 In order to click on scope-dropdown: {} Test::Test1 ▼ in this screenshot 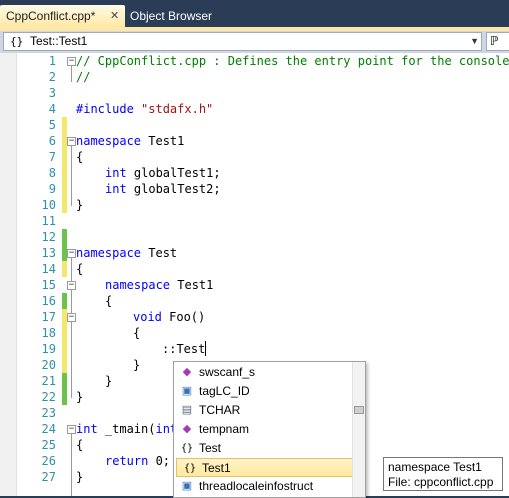, I will do `click(242, 41)`.